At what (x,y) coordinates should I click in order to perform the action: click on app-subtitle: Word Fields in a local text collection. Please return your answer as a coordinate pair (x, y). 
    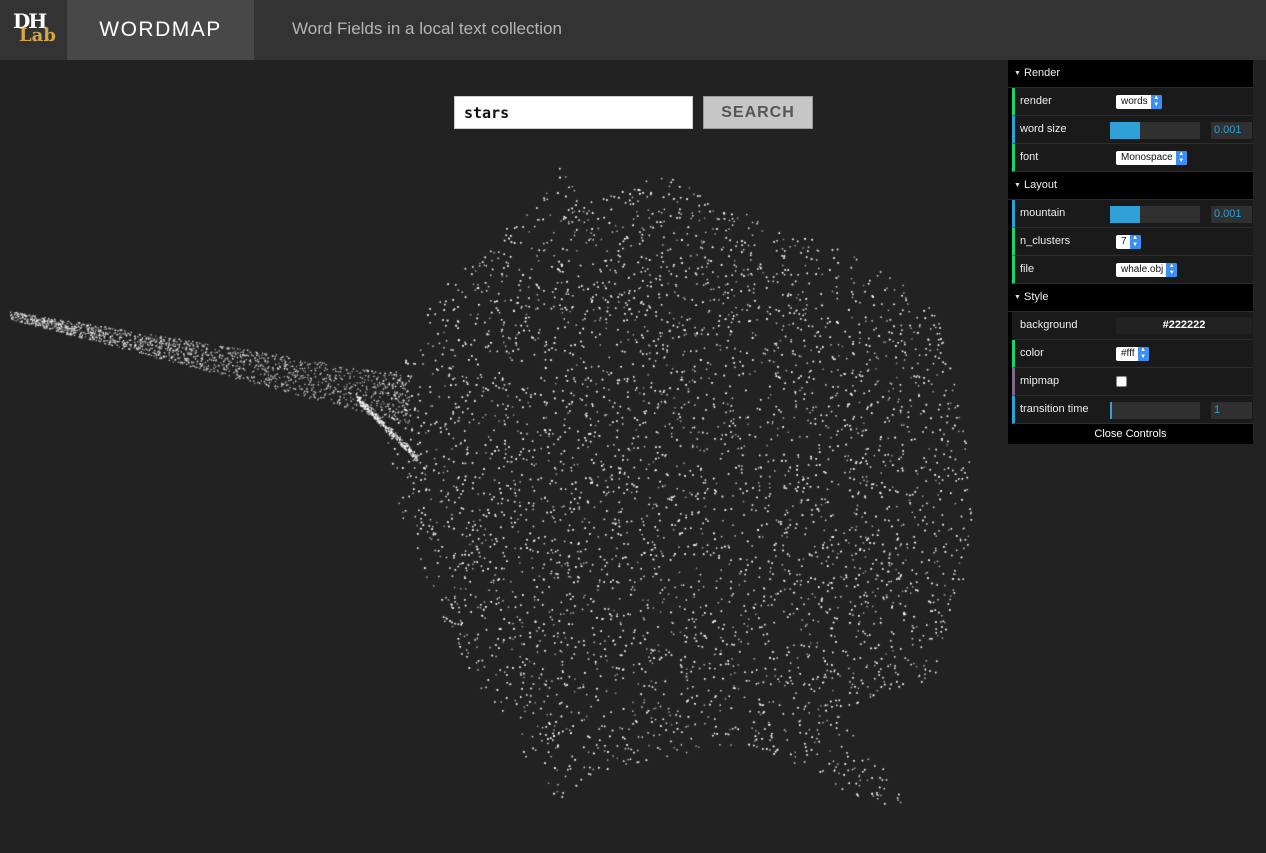
    Looking at the image, I should click on (427, 28).